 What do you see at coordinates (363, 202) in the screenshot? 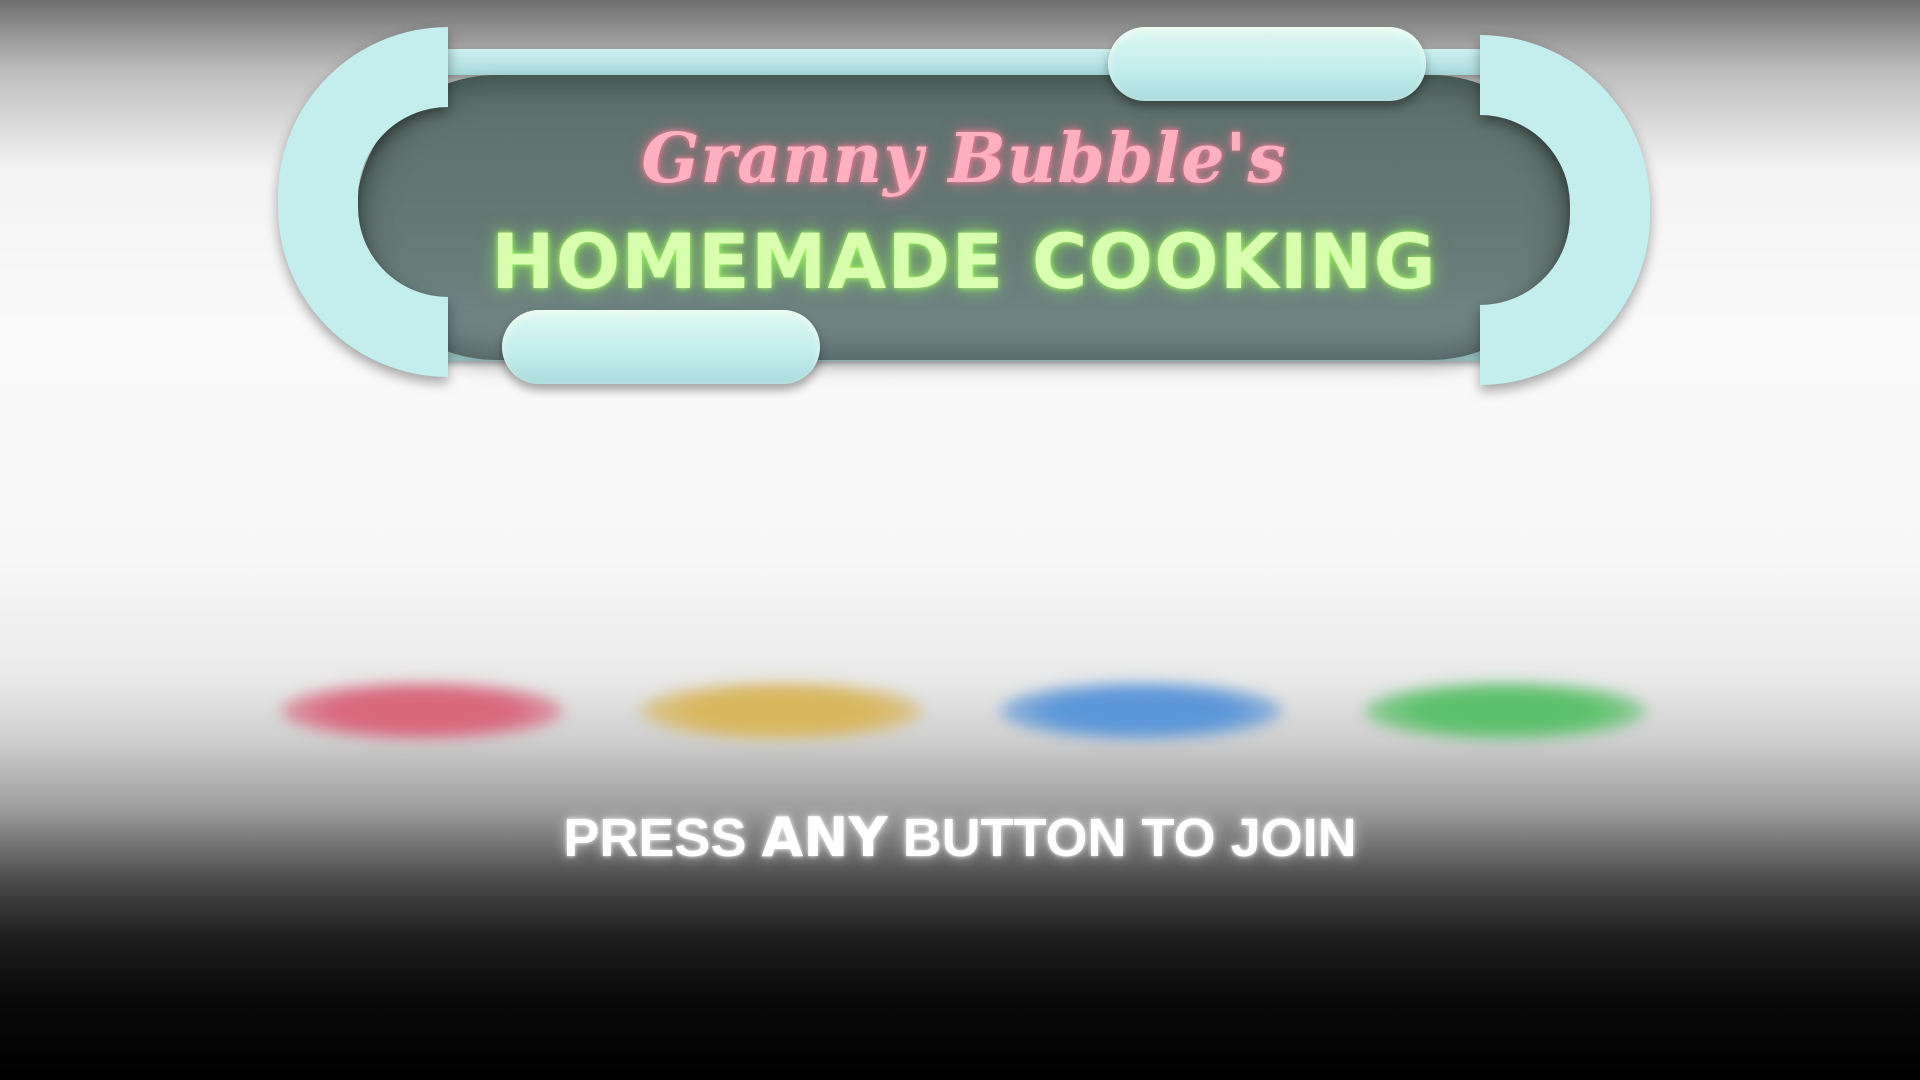
I see `sign-left-bracket` at bounding box center [363, 202].